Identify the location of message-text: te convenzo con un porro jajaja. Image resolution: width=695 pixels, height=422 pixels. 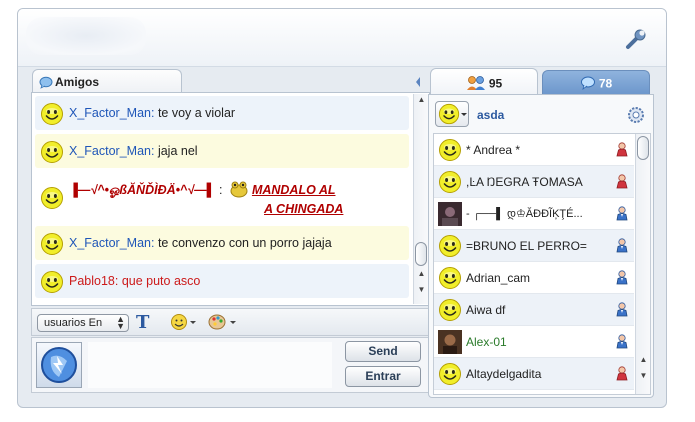
(244, 243).